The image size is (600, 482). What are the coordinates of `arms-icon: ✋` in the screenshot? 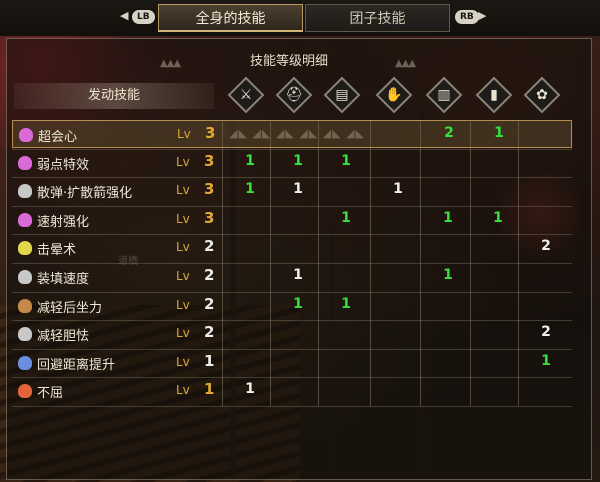 It's located at (394, 95).